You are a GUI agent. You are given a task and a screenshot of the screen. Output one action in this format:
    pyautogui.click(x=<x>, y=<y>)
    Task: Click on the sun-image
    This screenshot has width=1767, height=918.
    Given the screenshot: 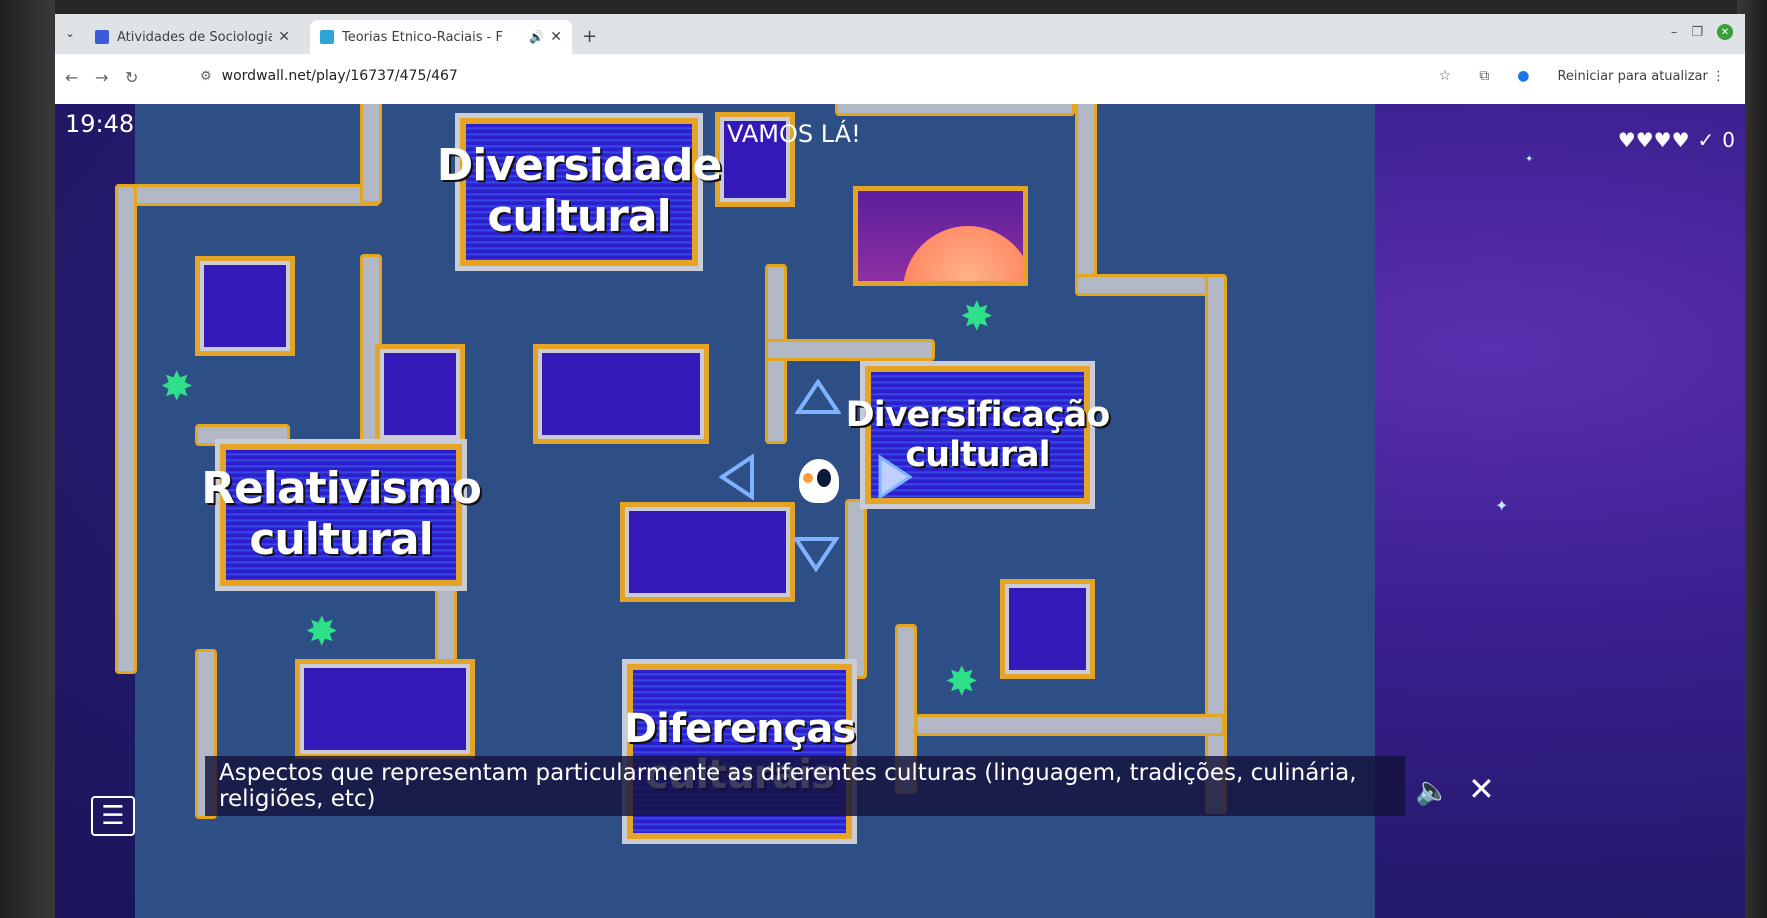 What is the action you would take?
    pyautogui.click(x=963, y=253)
    